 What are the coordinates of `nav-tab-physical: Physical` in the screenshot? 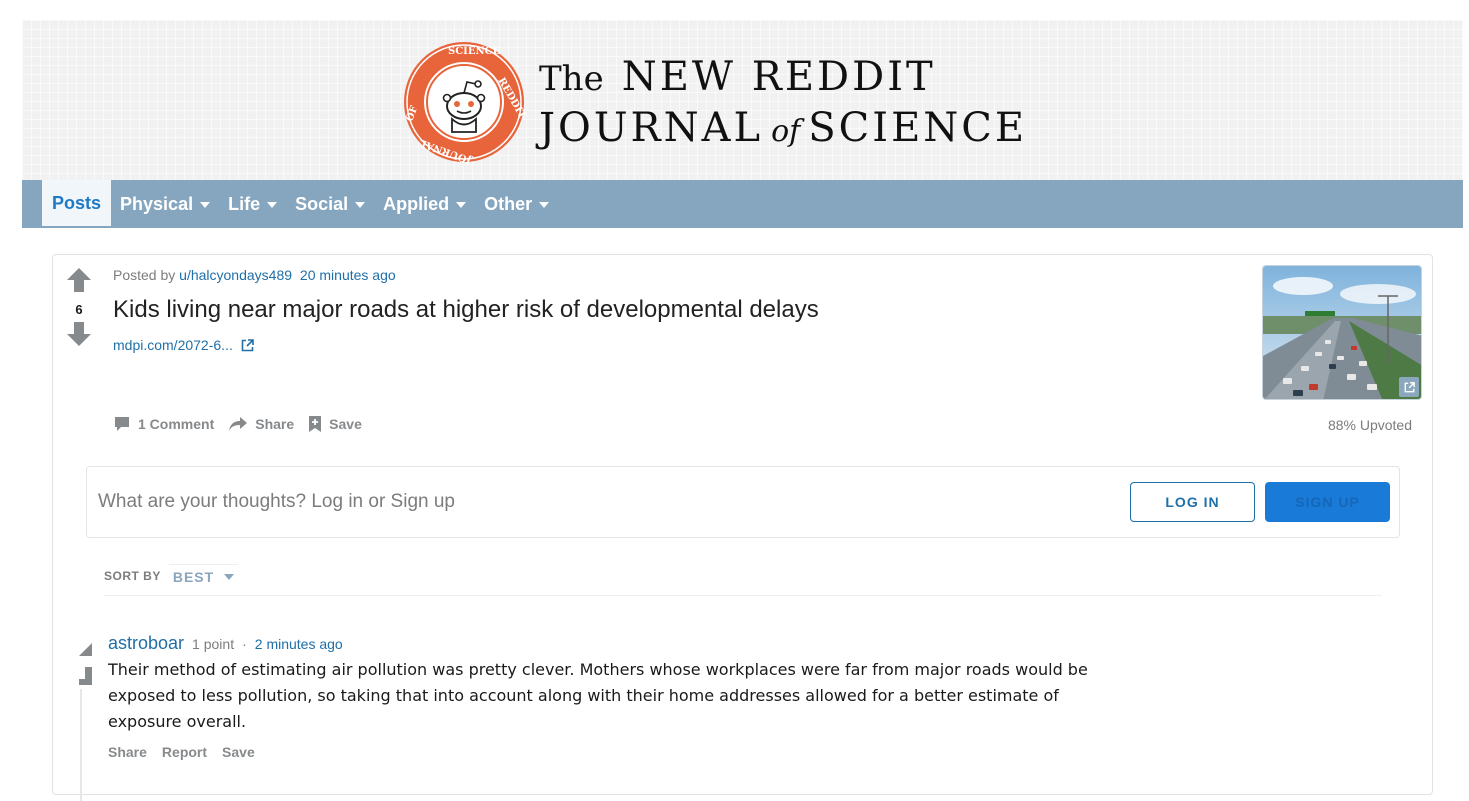 It's located at (165, 204).